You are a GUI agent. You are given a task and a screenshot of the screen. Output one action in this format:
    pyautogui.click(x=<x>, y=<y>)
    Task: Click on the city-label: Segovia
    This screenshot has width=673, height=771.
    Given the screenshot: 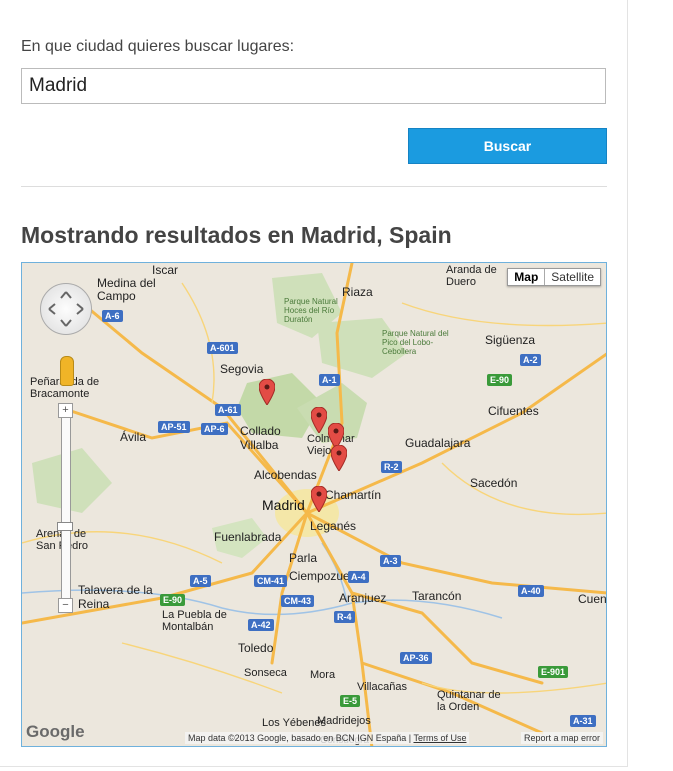 What is the action you would take?
    pyautogui.click(x=242, y=369)
    